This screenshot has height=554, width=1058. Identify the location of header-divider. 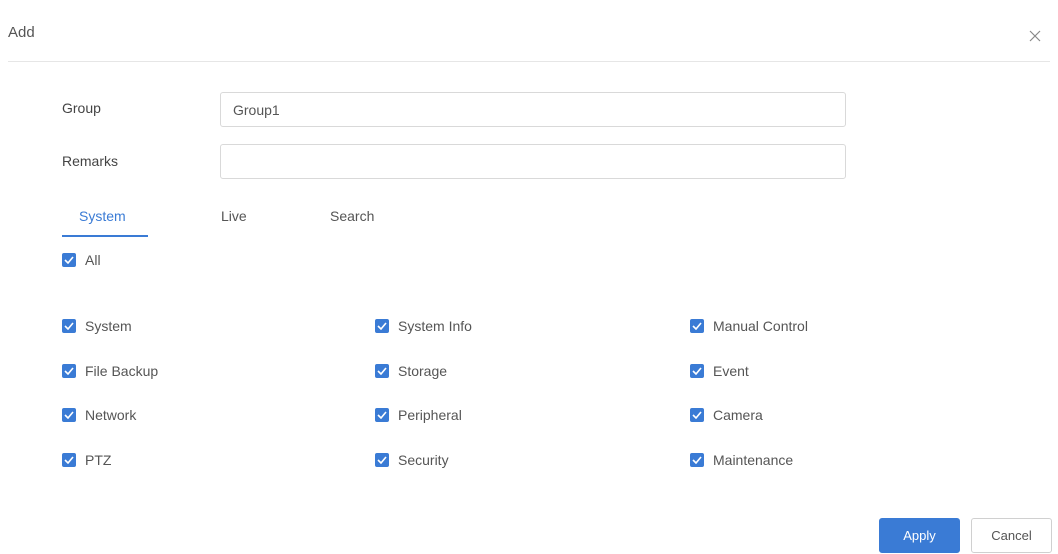
(529, 61).